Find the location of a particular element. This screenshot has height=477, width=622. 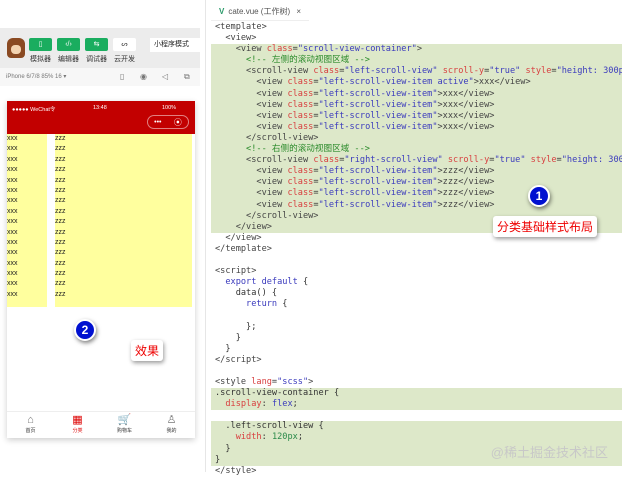

device-rotate-icon: ▯ is located at coordinates (122, 77).